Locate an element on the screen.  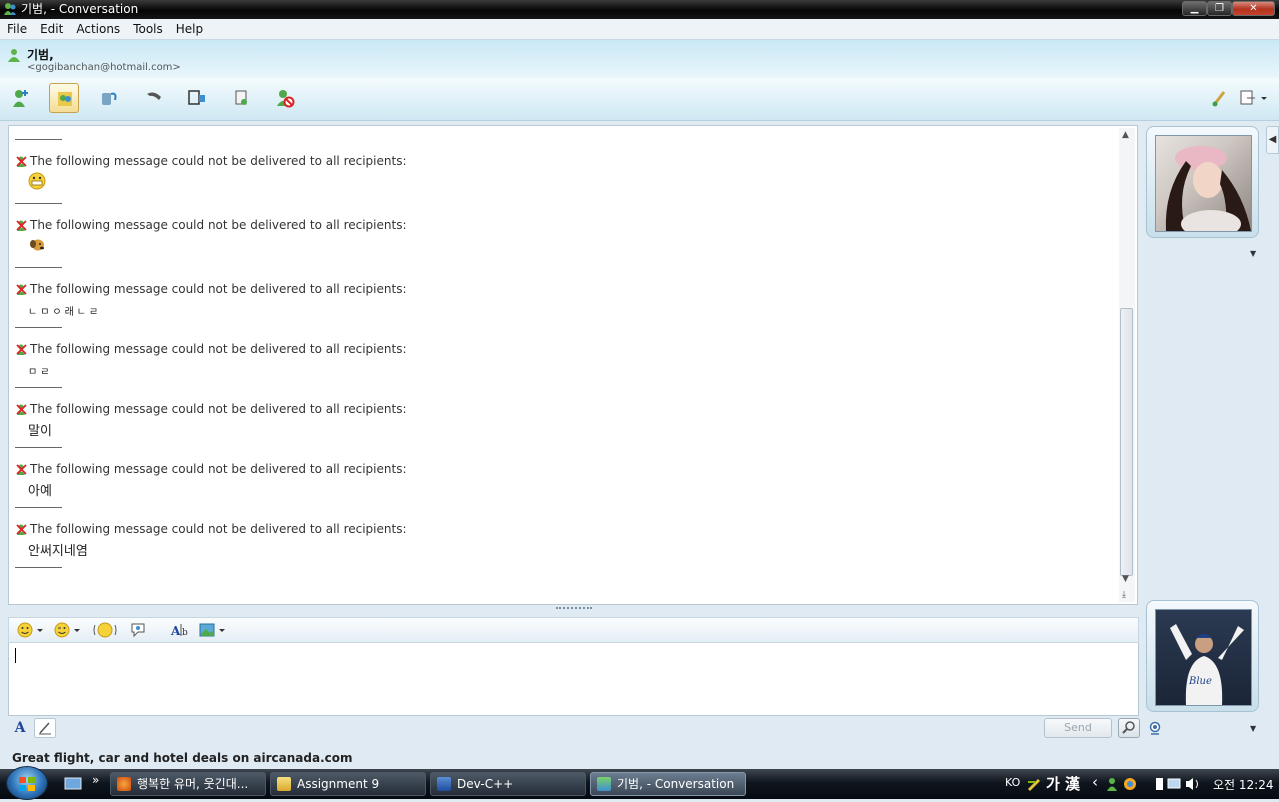
call-icon is located at coordinates (154, 98).